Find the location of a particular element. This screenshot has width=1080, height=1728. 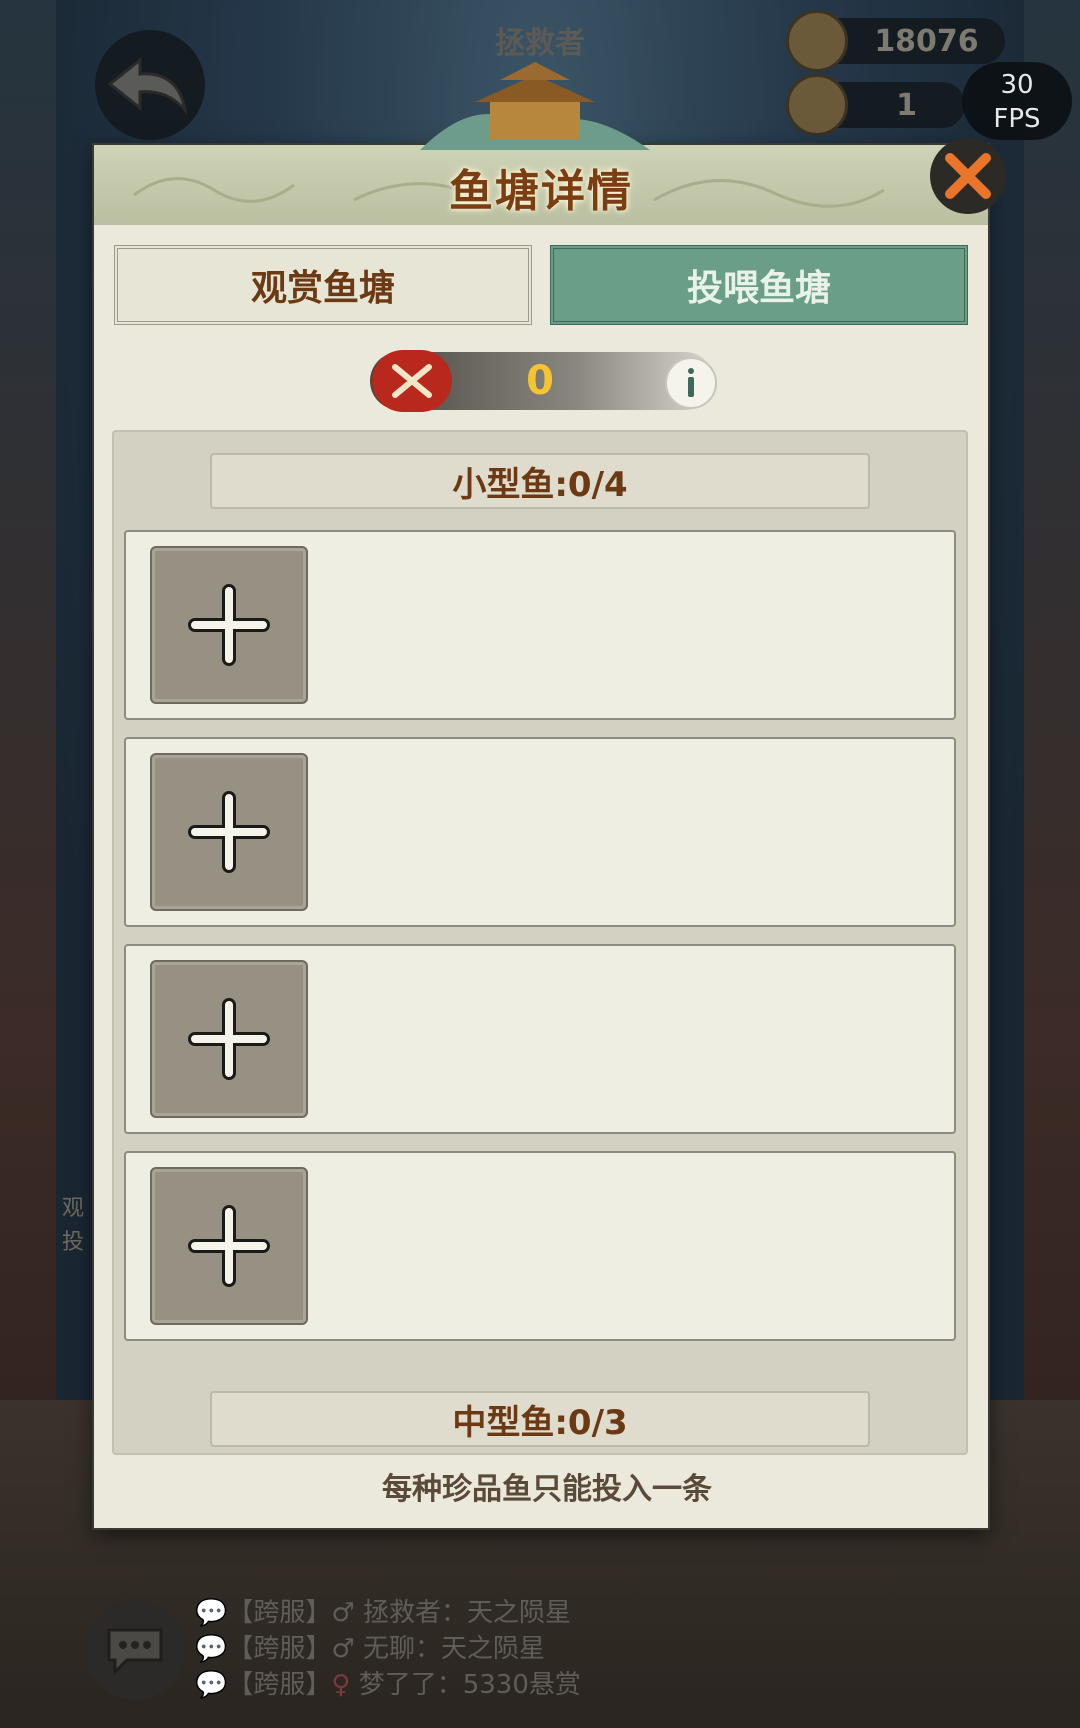

close-icon is located at coordinates (968, 176).